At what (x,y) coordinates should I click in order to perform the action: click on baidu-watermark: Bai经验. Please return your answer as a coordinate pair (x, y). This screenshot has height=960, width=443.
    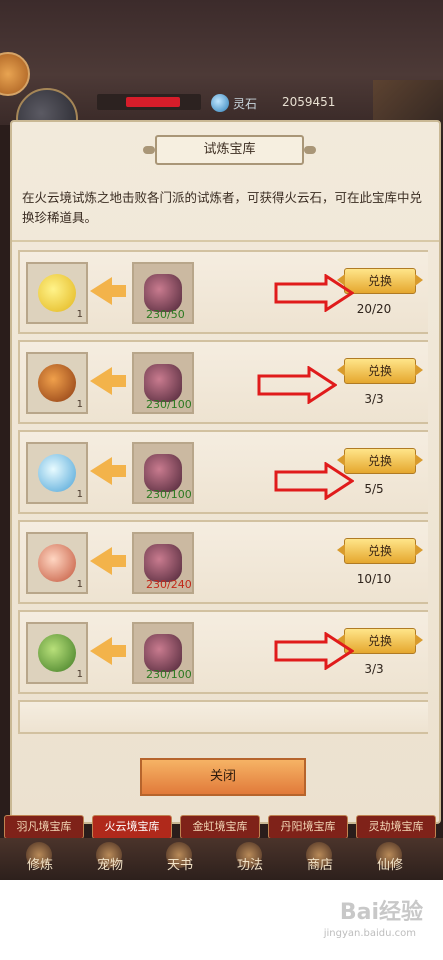
    Looking at the image, I should click on (381, 912).